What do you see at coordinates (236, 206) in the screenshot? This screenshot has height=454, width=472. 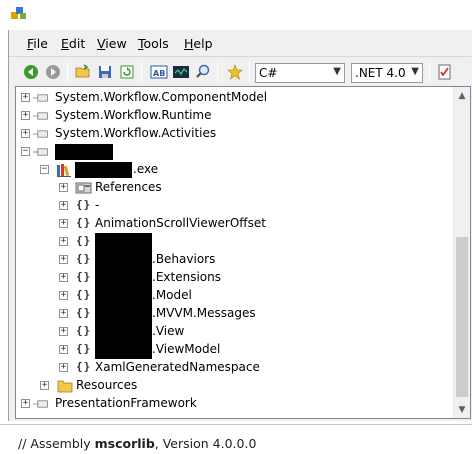 I see `tree-node-namespace: + {} -` at bounding box center [236, 206].